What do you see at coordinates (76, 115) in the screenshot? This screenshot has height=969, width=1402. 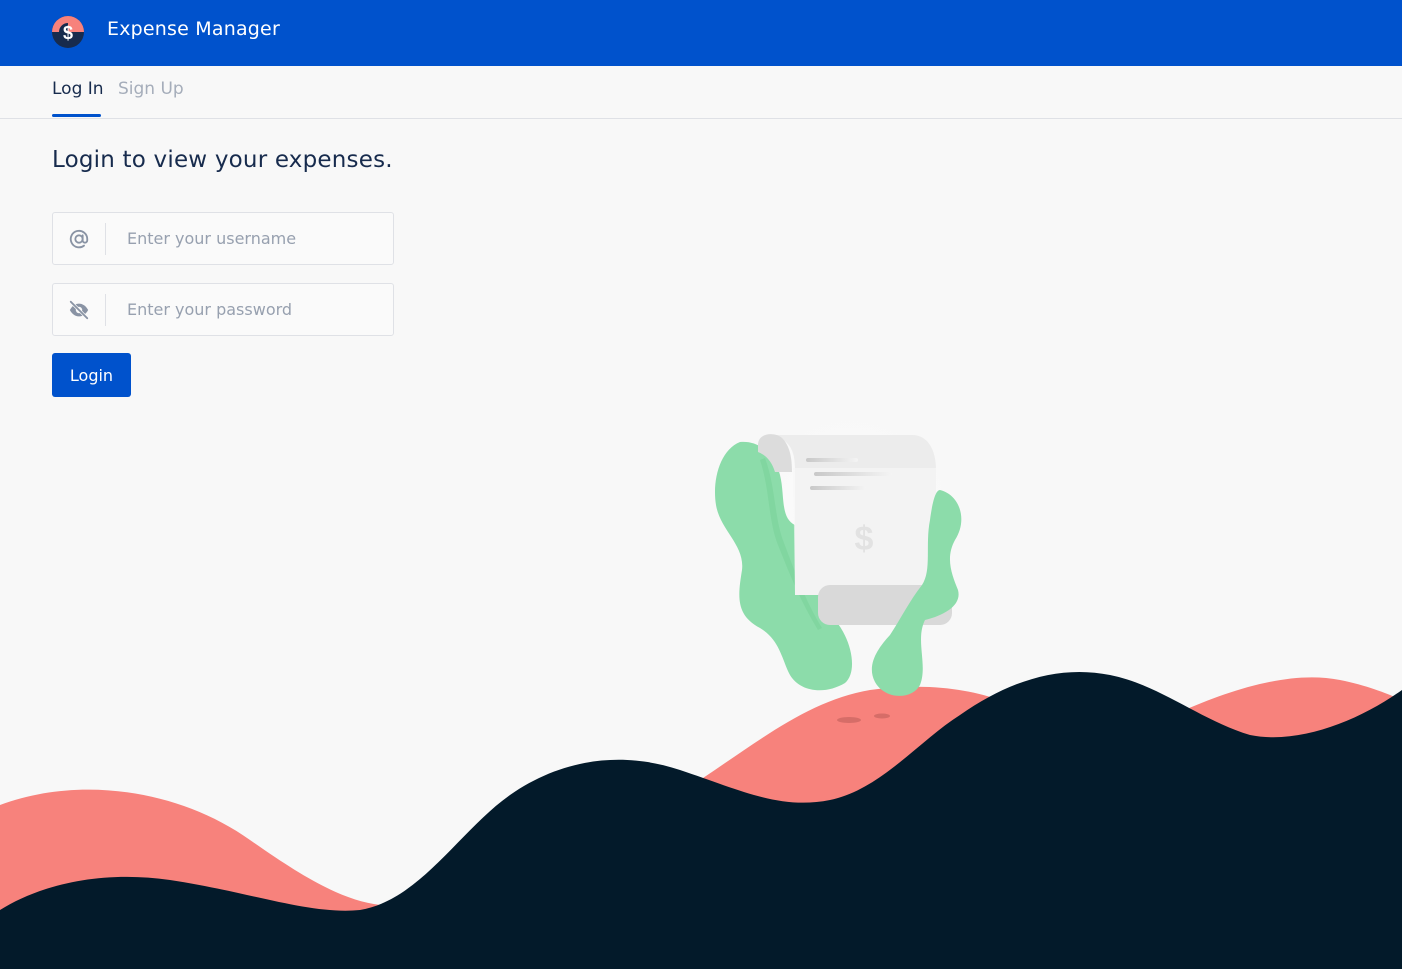 I see `active-tab-indicator` at bounding box center [76, 115].